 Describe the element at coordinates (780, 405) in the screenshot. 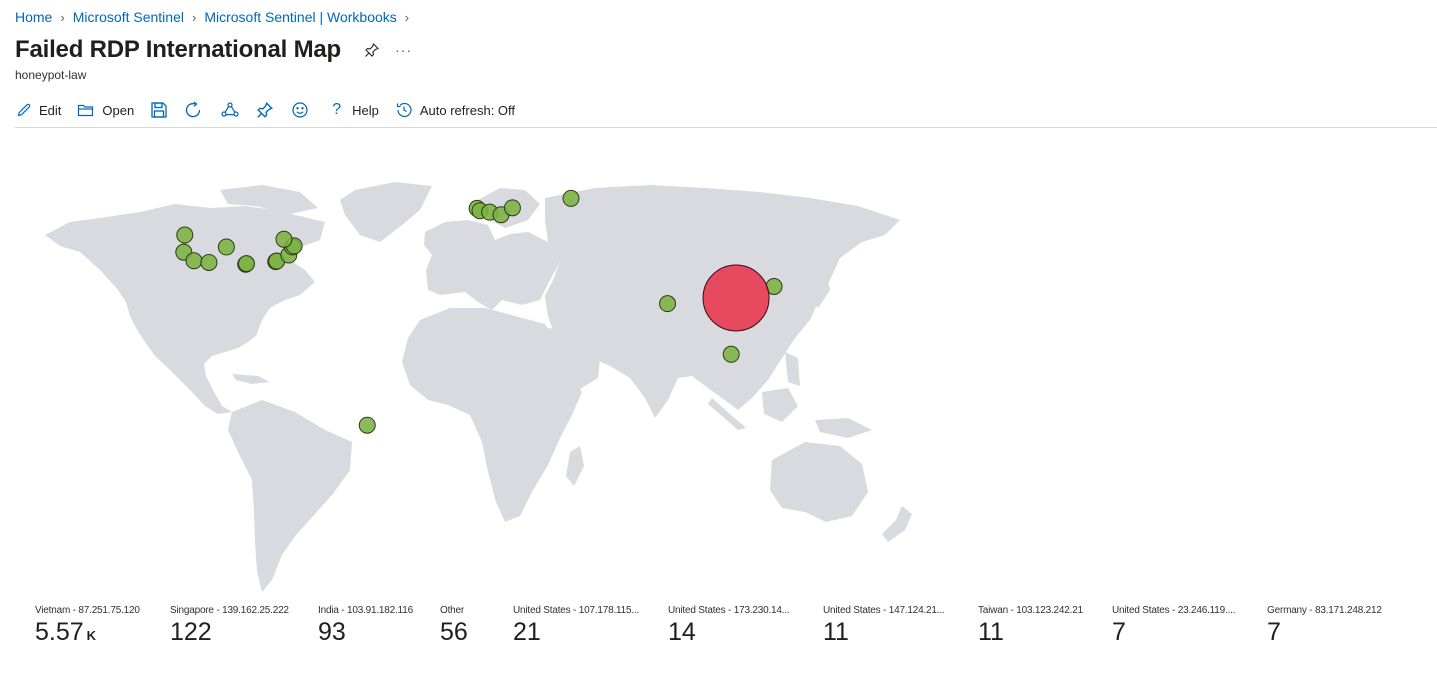

I see `land-borneo` at that location.